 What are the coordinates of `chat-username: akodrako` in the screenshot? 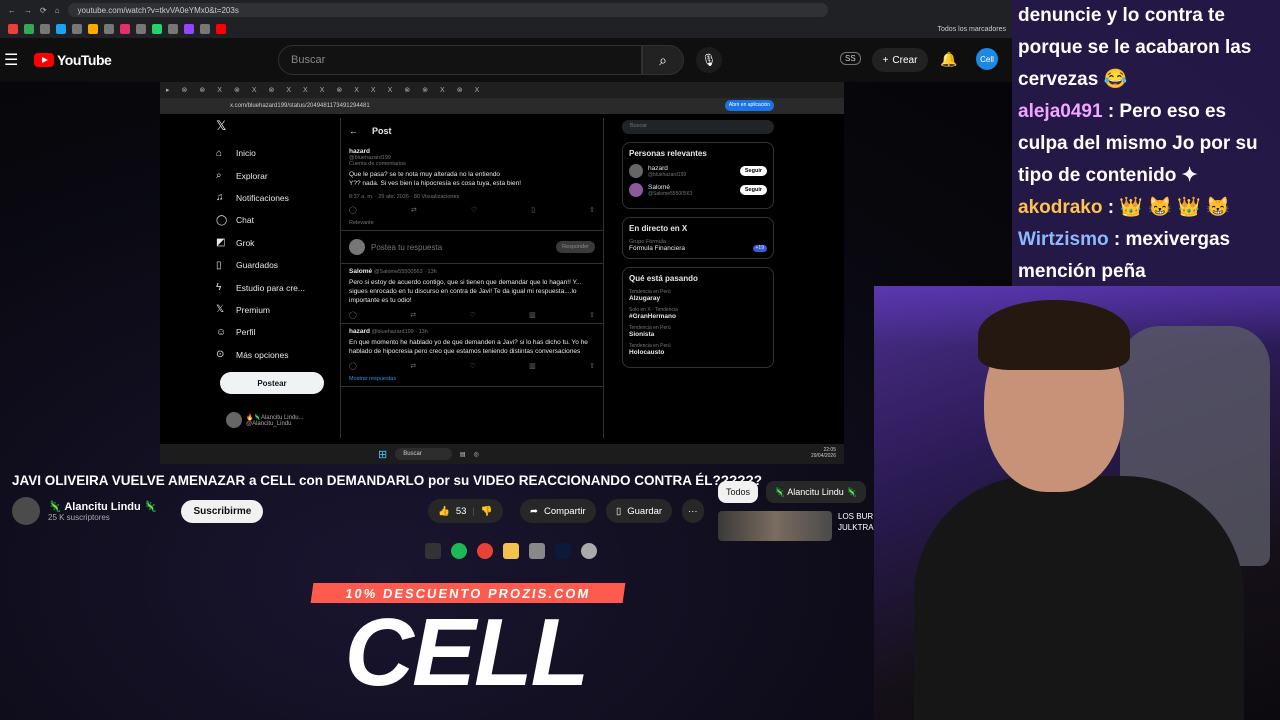 It's located at (1060, 207).